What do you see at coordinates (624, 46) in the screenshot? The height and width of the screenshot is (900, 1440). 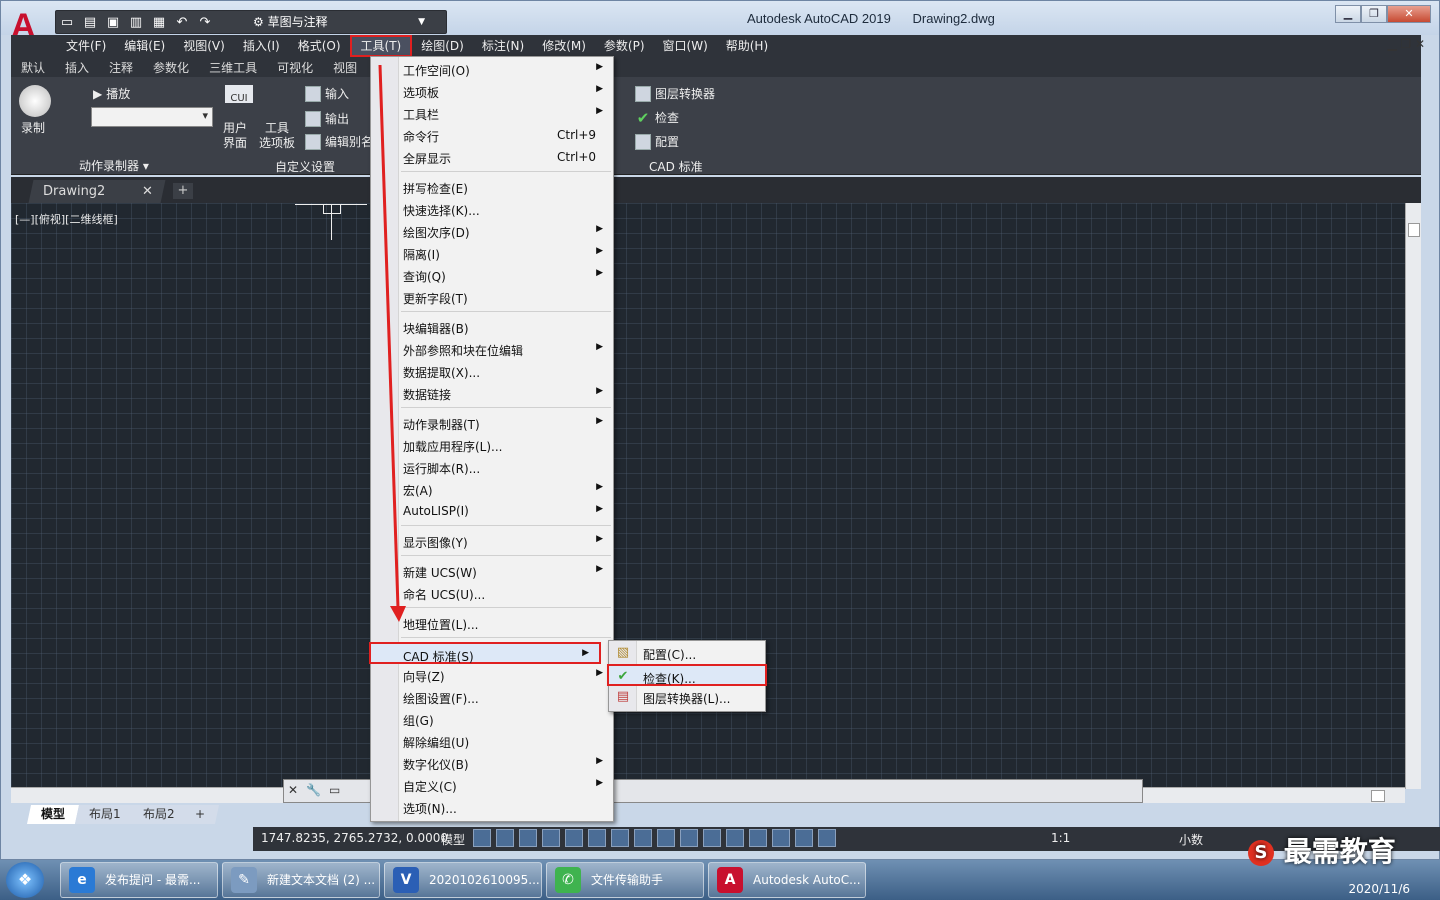 I see `menu-parametric: 参数(P)` at bounding box center [624, 46].